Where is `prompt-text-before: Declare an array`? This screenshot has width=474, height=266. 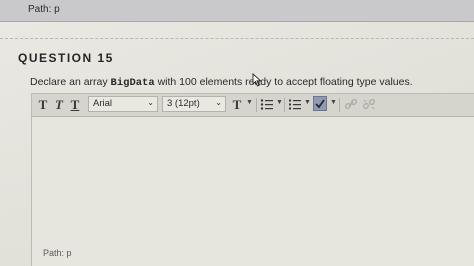 prompt-text-before: Declare an array is located at coordinates (70, 82).